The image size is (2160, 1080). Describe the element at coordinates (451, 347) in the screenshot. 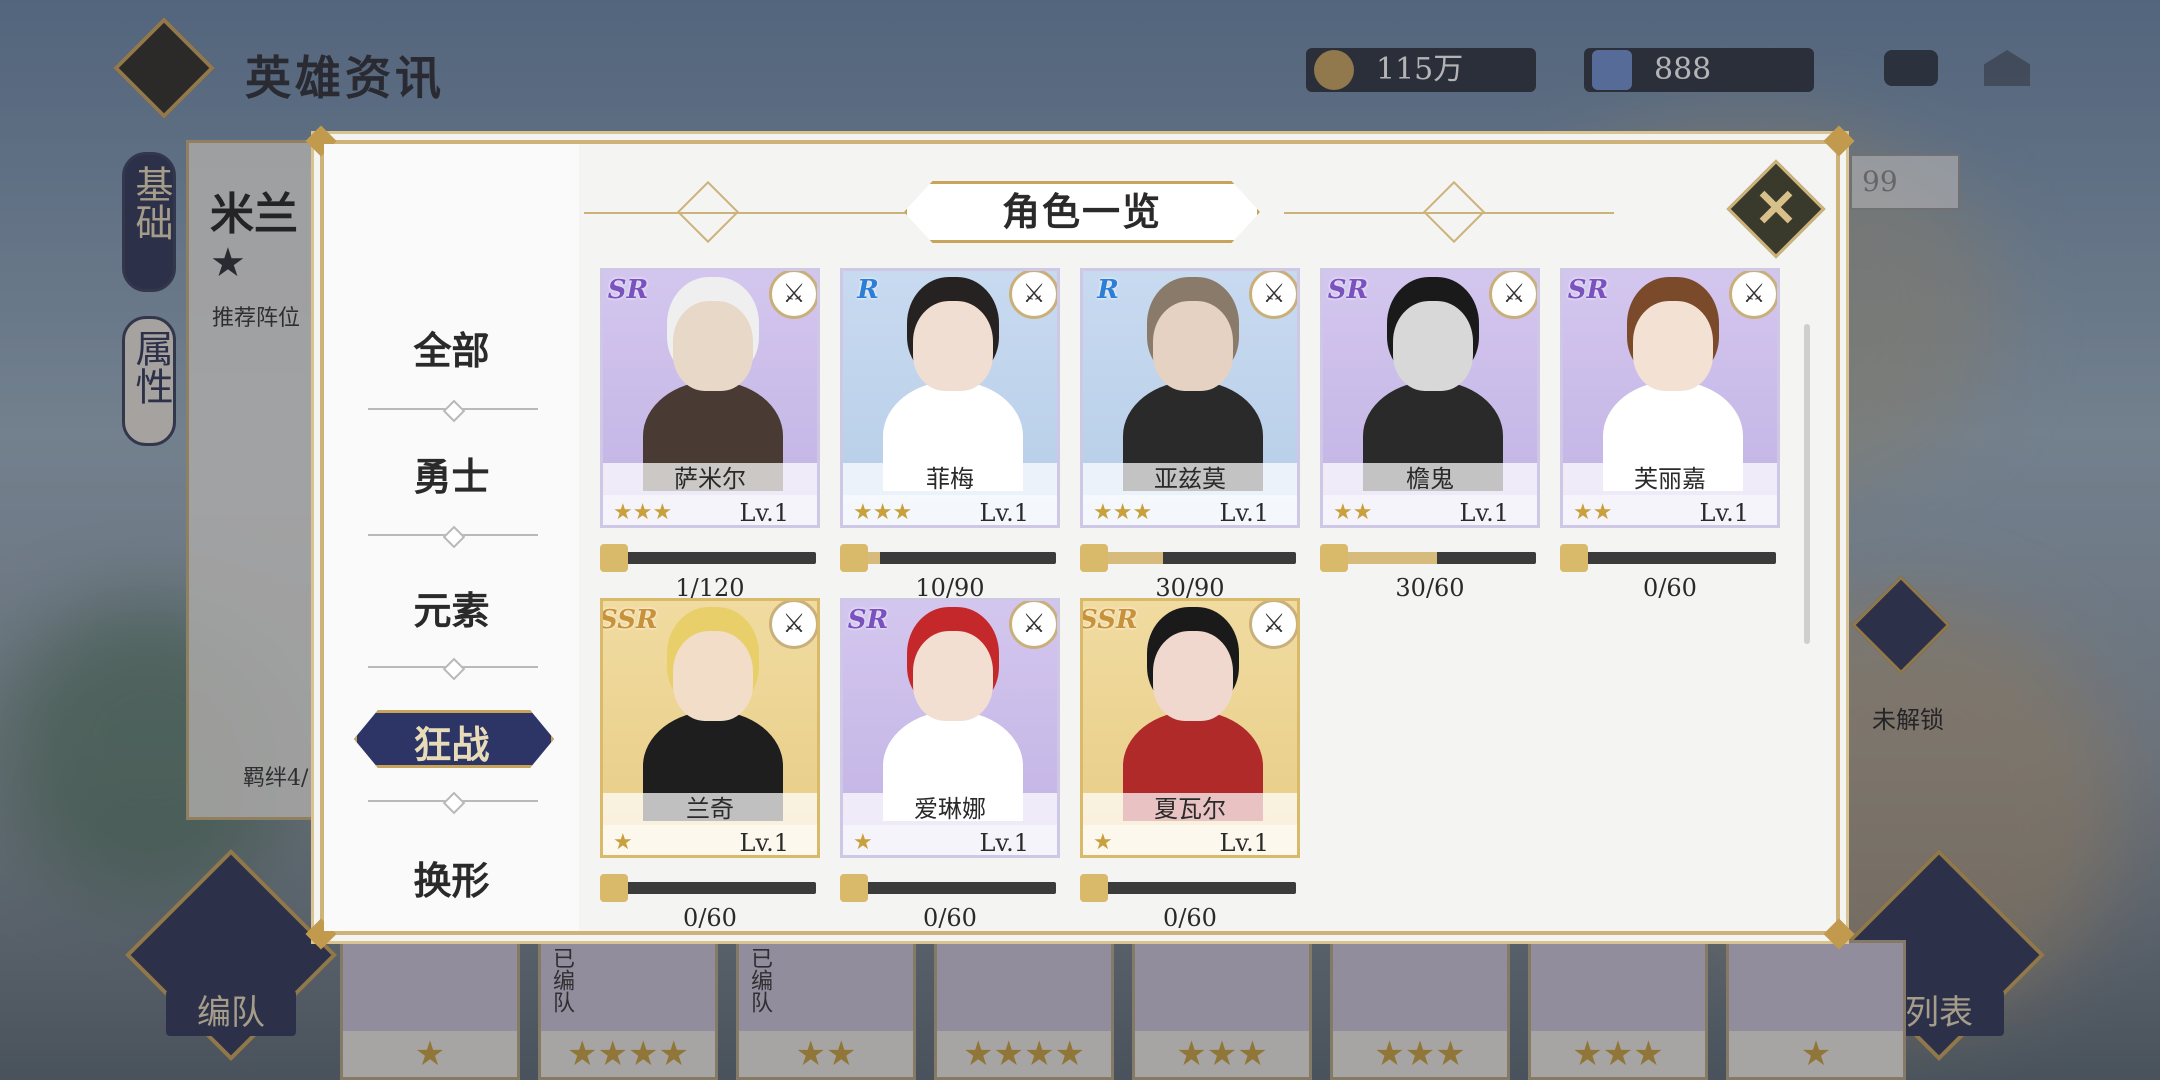

I see `category-all: 全部` at that location.